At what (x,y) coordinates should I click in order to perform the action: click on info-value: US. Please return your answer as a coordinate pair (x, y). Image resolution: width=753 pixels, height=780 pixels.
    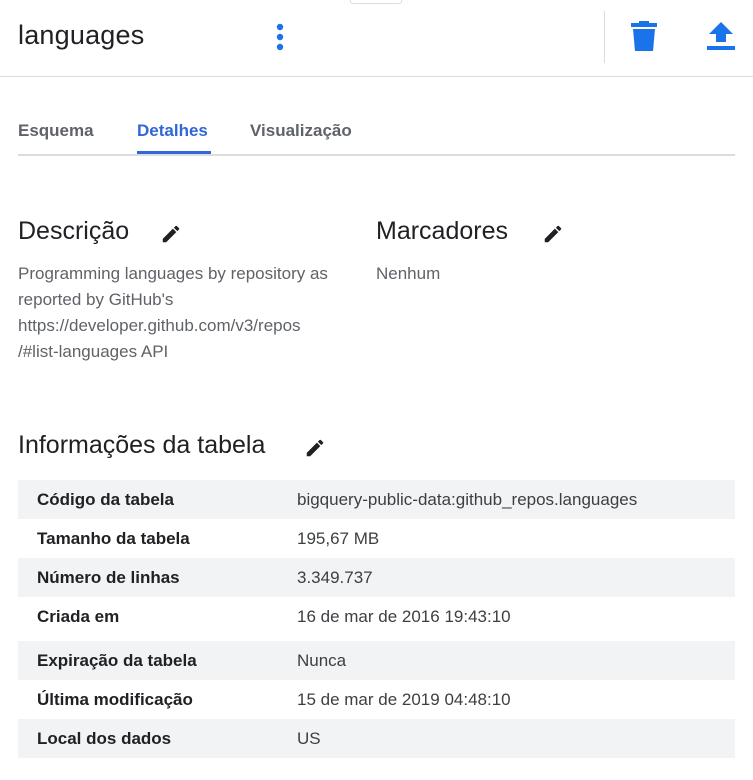
    Looking at the image, I should click on (309, 738).